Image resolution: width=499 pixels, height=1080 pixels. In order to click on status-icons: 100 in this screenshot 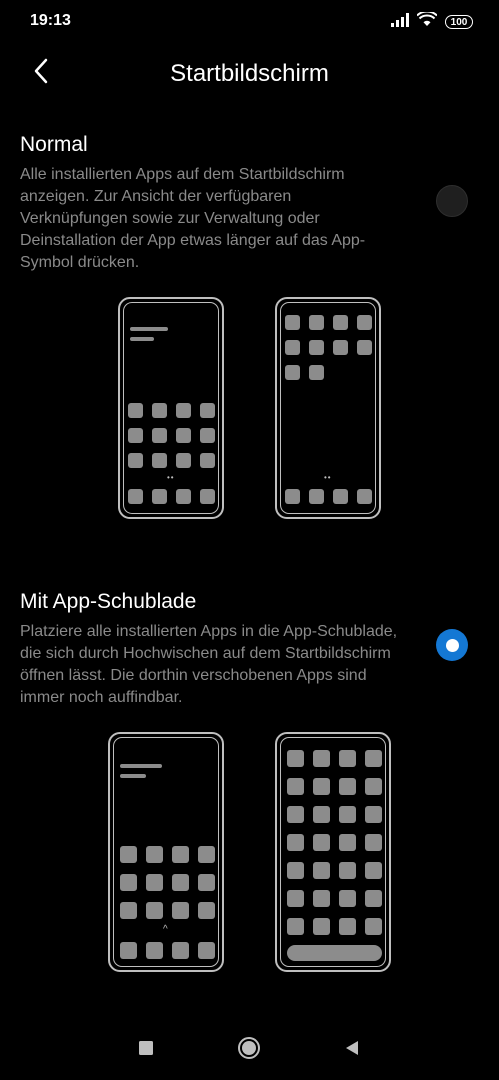, I will do `click(432, 21)`.